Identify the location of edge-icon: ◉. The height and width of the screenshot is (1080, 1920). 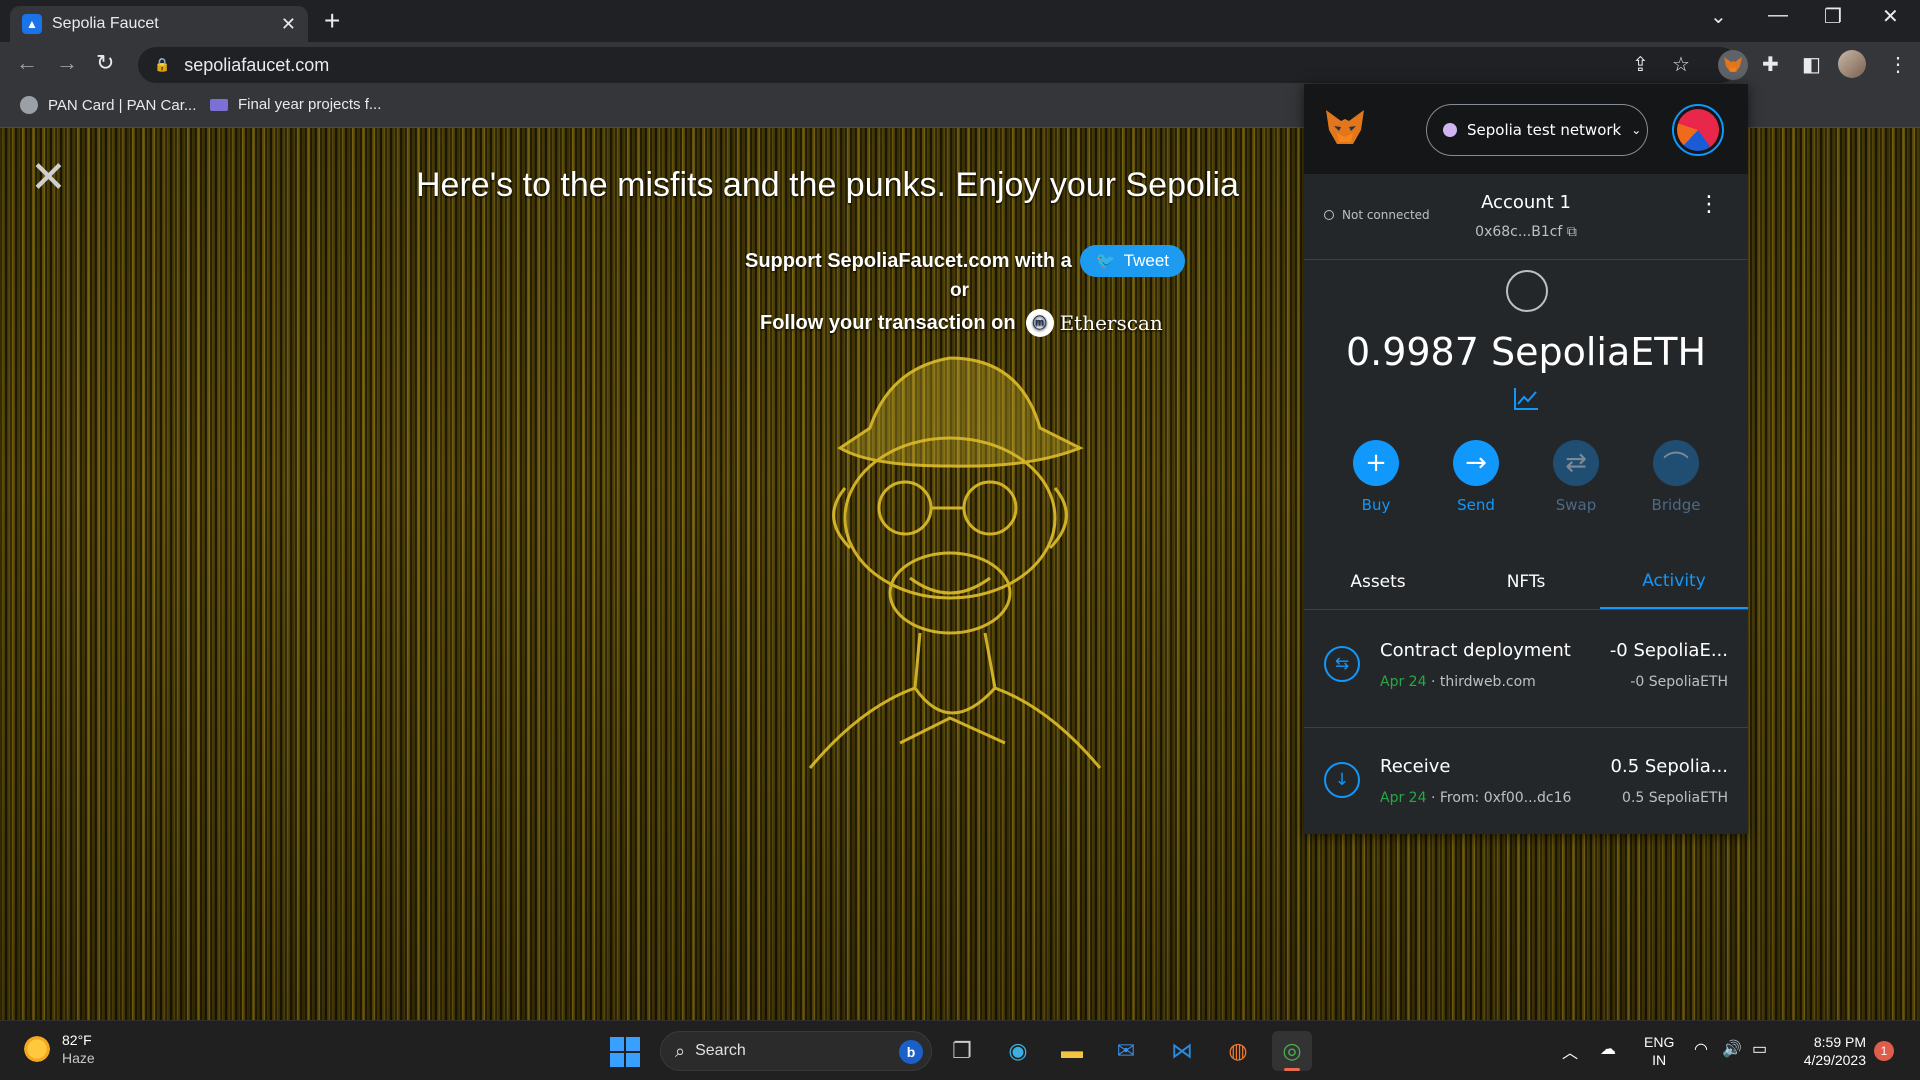
(1018, 1051).